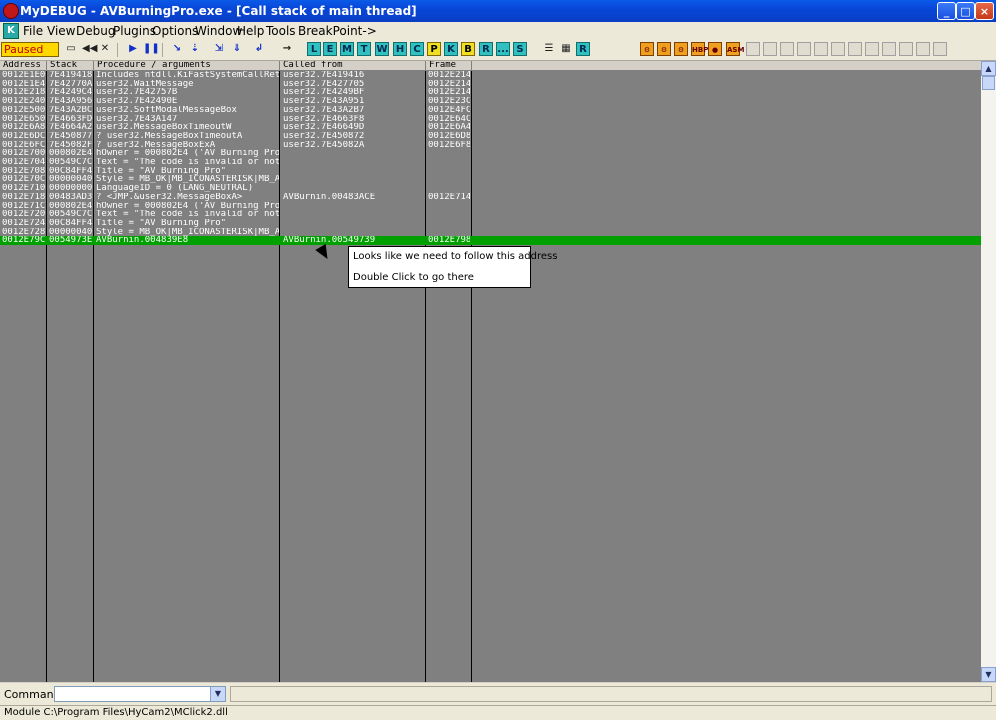  I want to click on trace-into-icon: ⇲, so click(219, 49).